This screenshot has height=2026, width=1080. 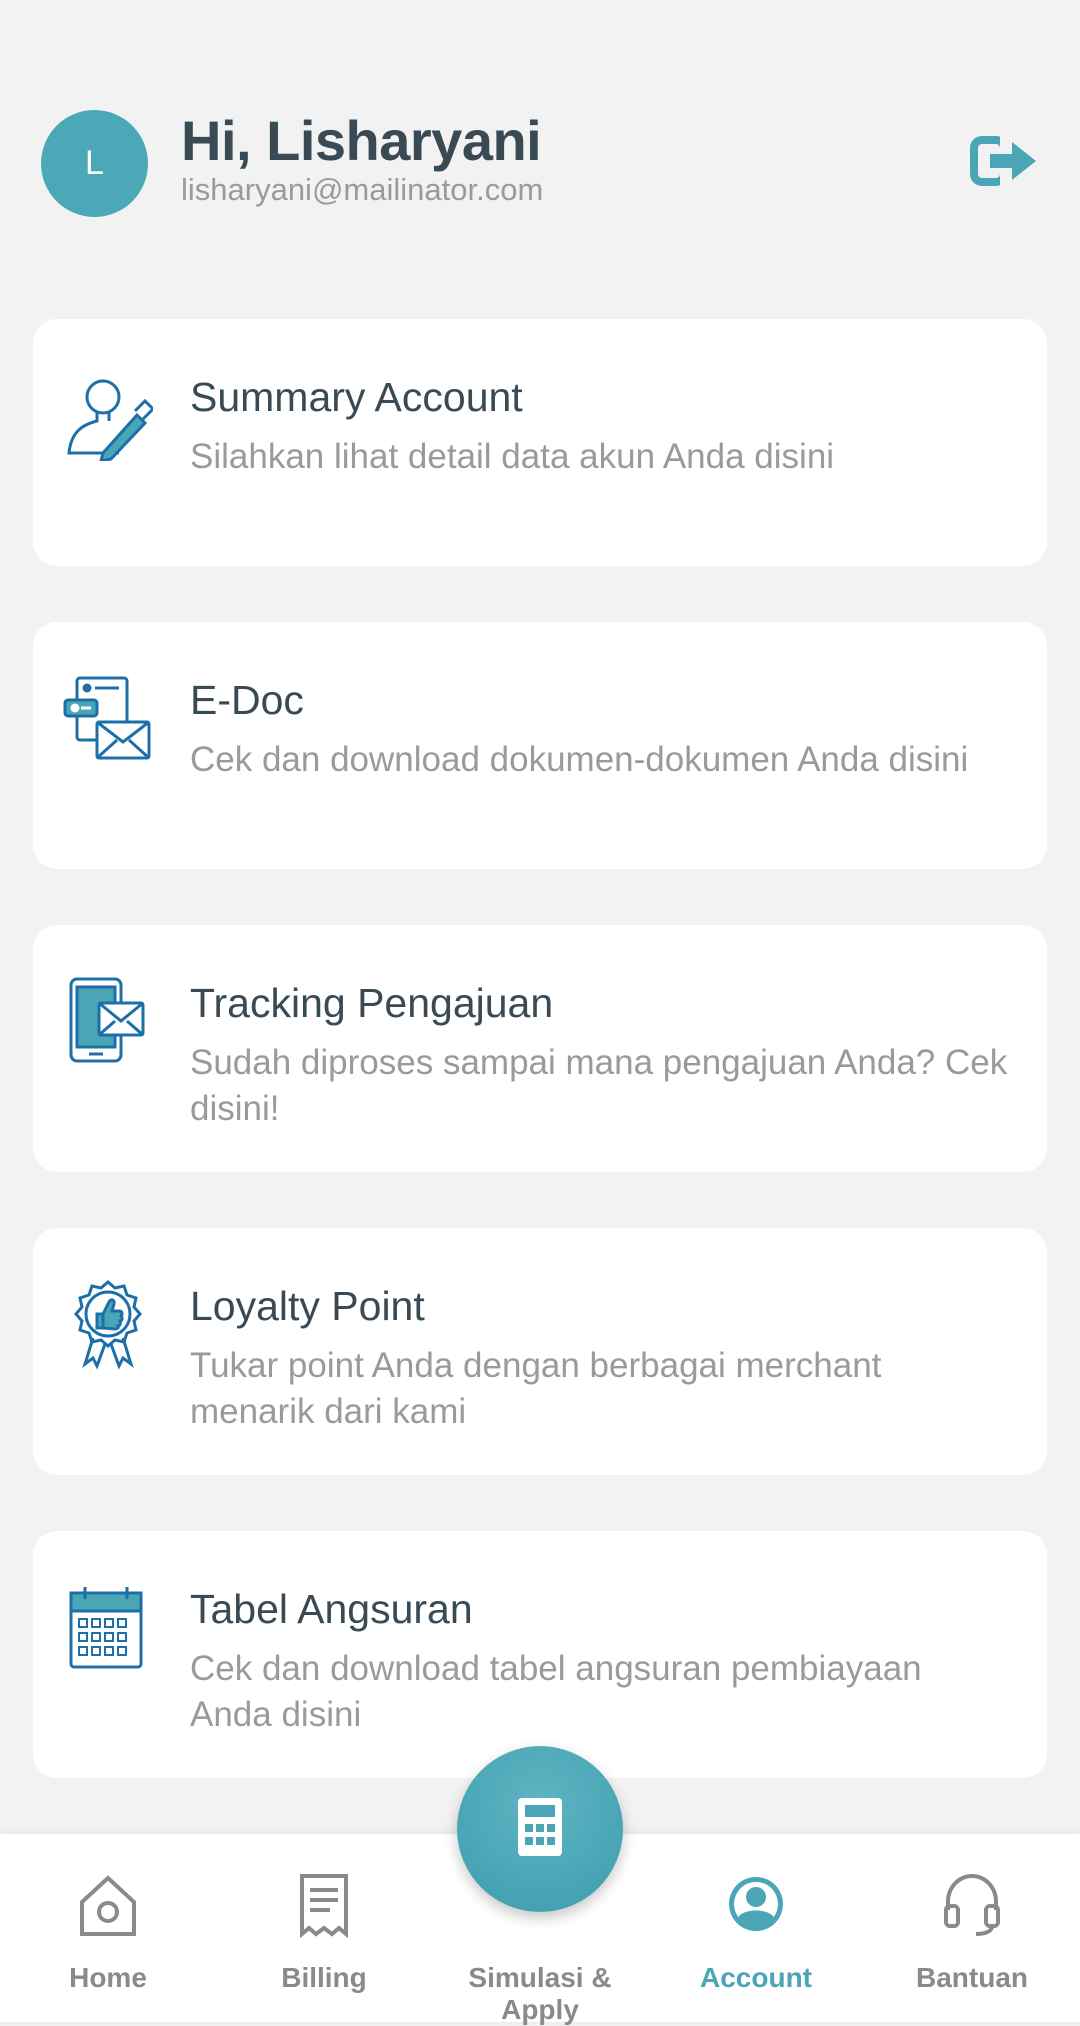 What do you see at coordinates (972, 1905) in the screenshot?
I see `headset-icon` at bounding box center [972, 1905].